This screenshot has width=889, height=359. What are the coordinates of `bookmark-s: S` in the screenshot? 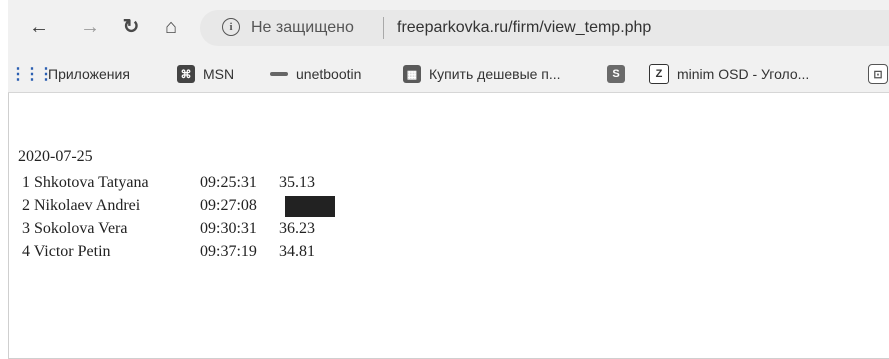 It's located at (616, 74).